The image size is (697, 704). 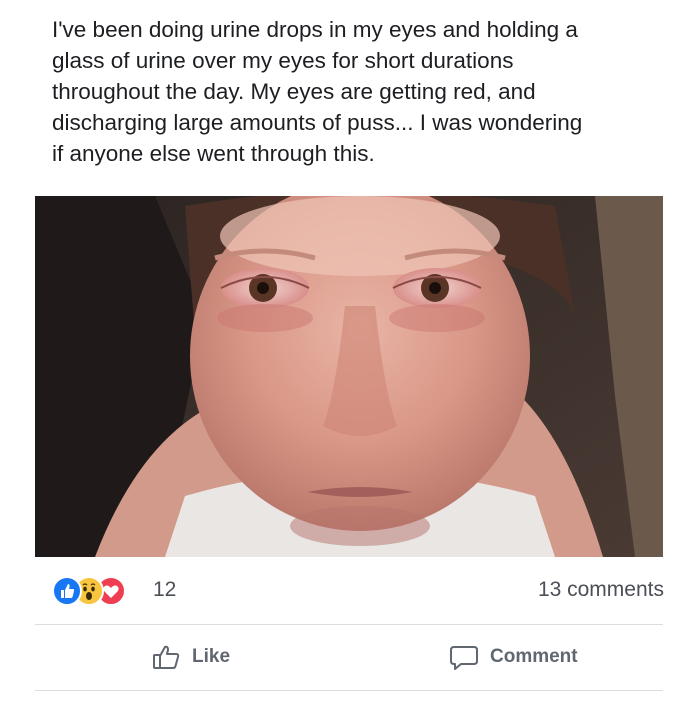 I want to click on reaction-icons, so click(x=100, y=591).